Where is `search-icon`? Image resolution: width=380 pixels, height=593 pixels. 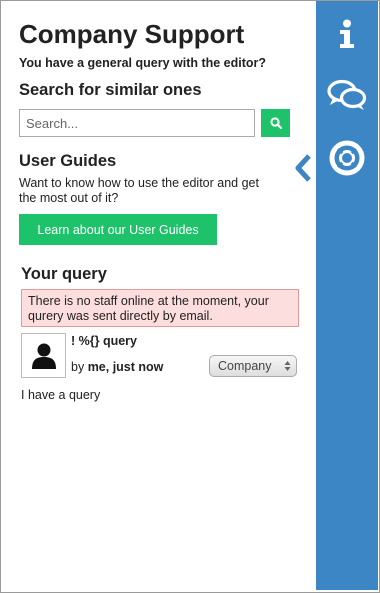
search-icon is located at coordinates (275, 123).